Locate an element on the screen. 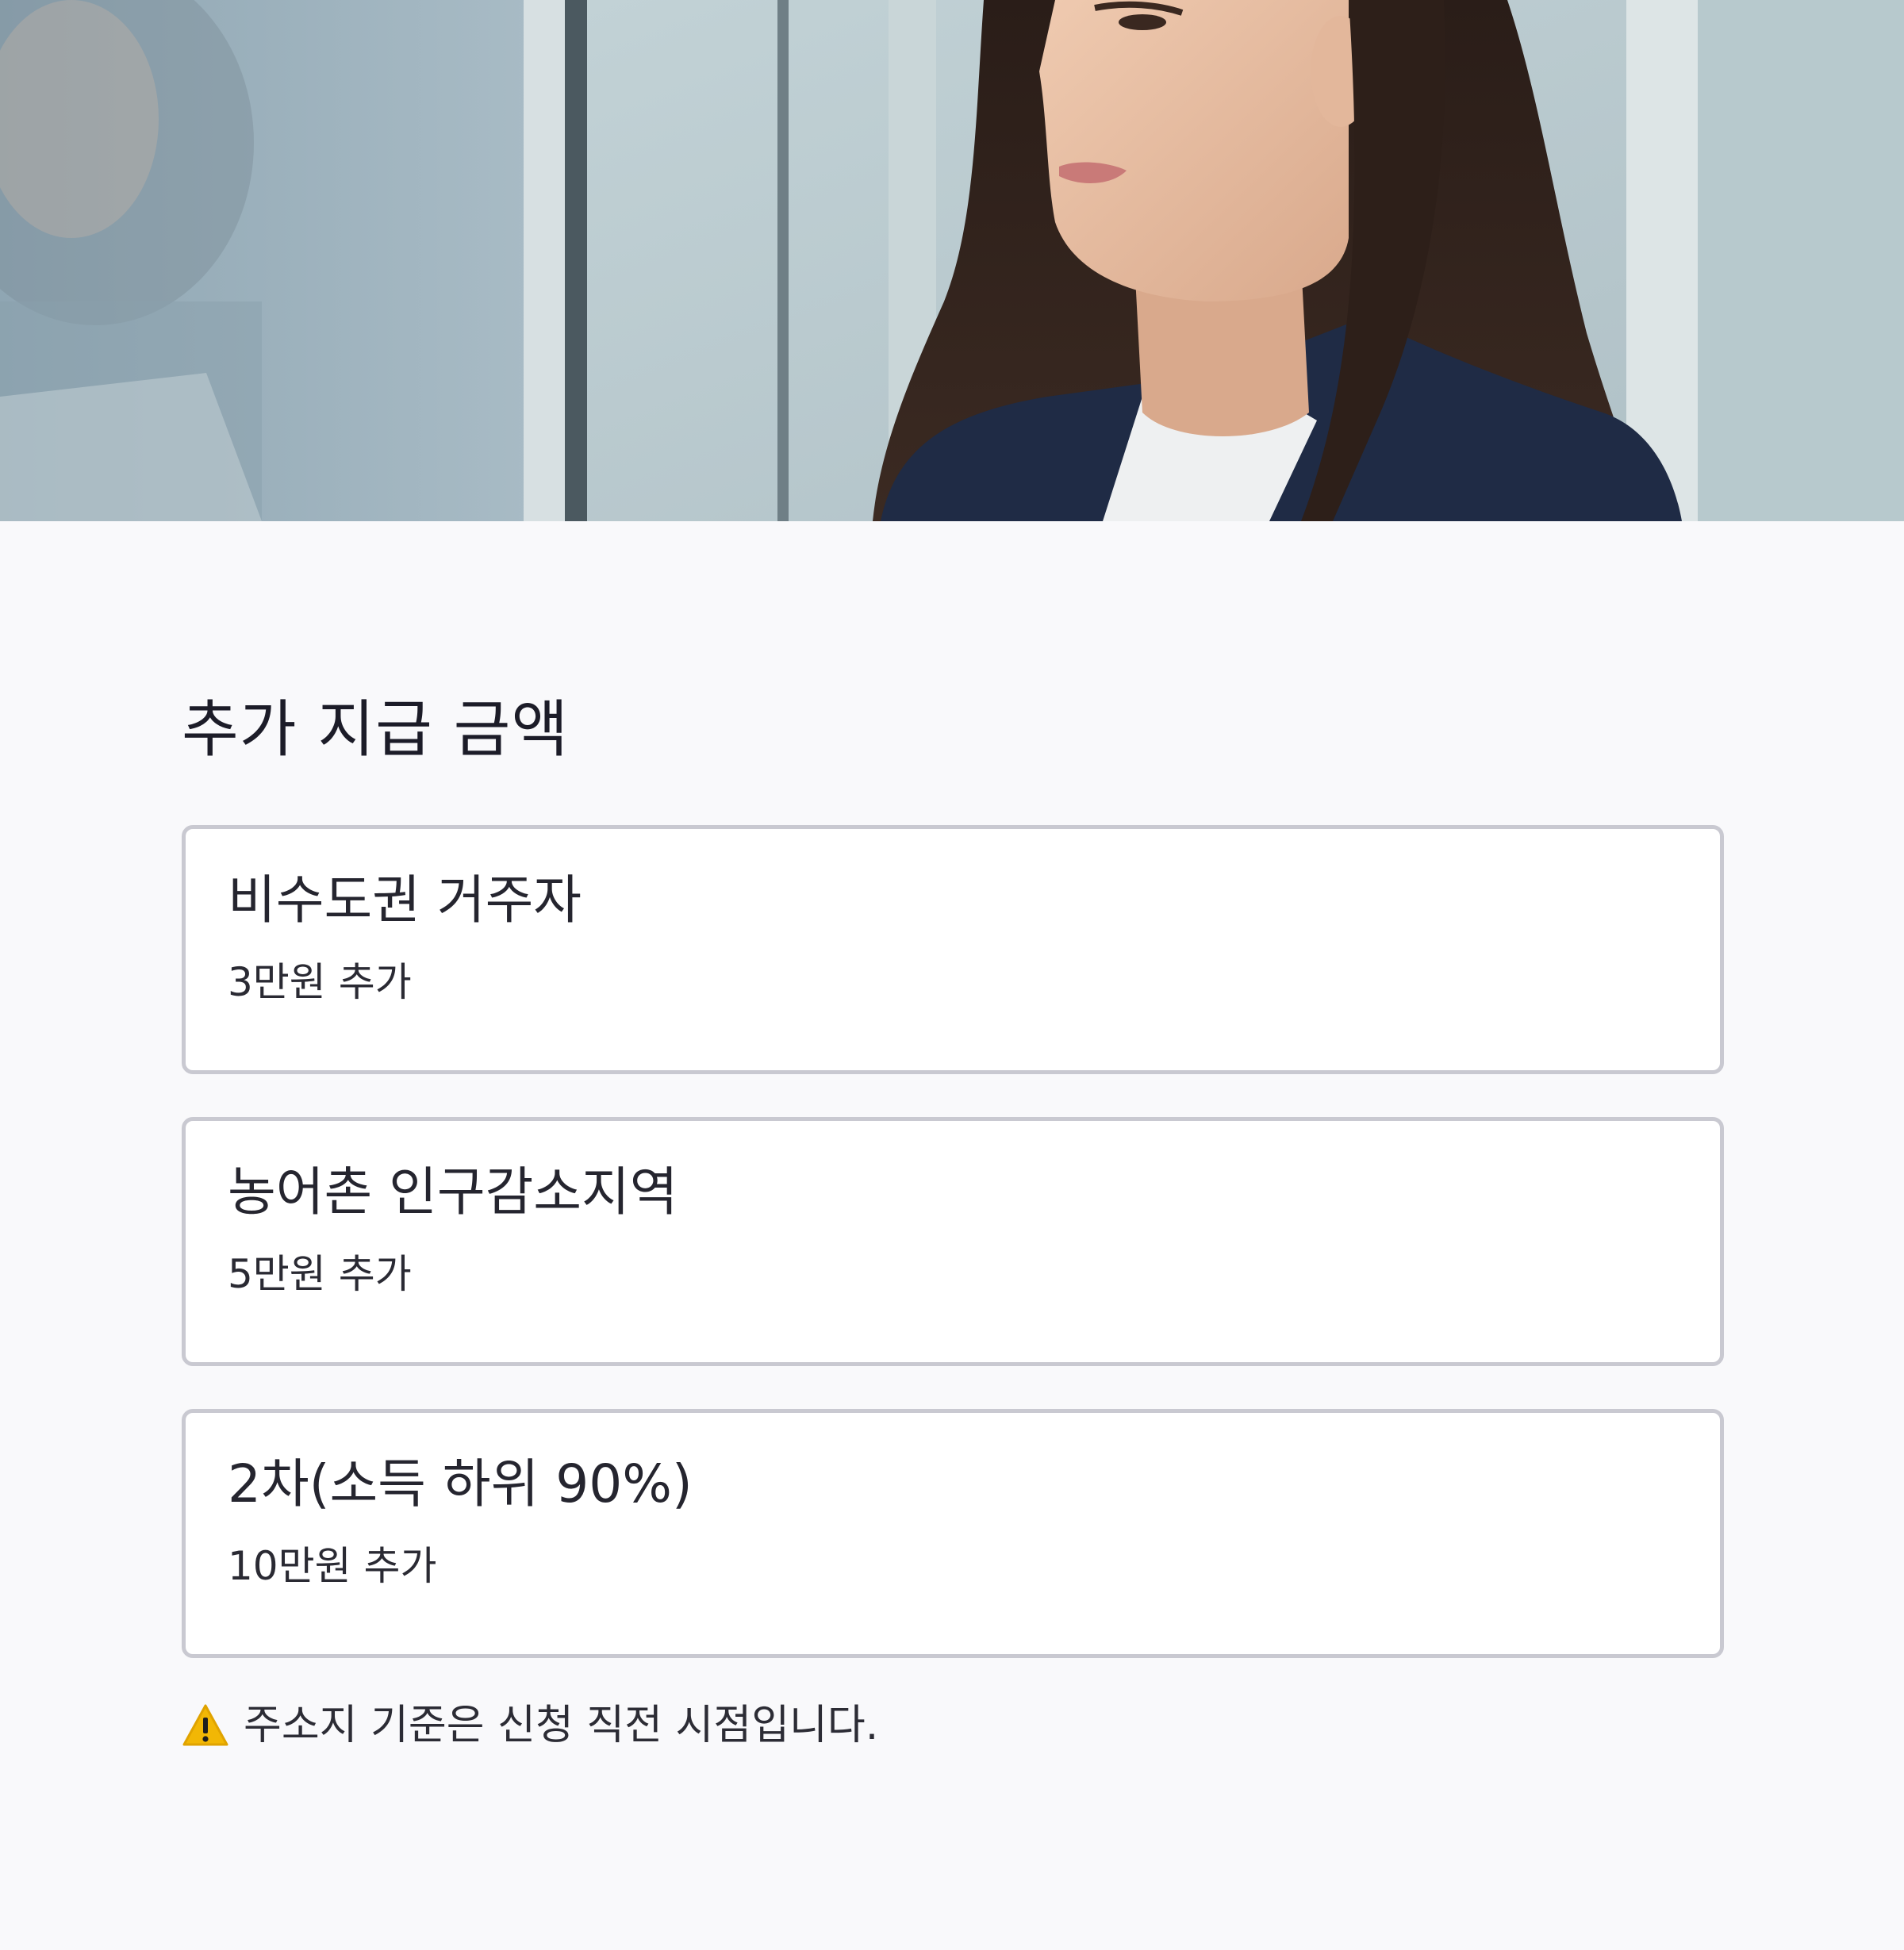  section-title: 추가 지급 금액 is located at coordinates (376, 730).